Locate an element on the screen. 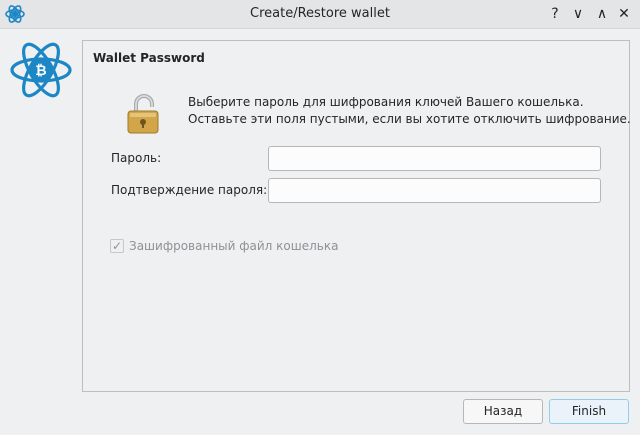 This screenshot has height=435, width=640. panel-title: Wallet Password is located at coordinates (149, 58).